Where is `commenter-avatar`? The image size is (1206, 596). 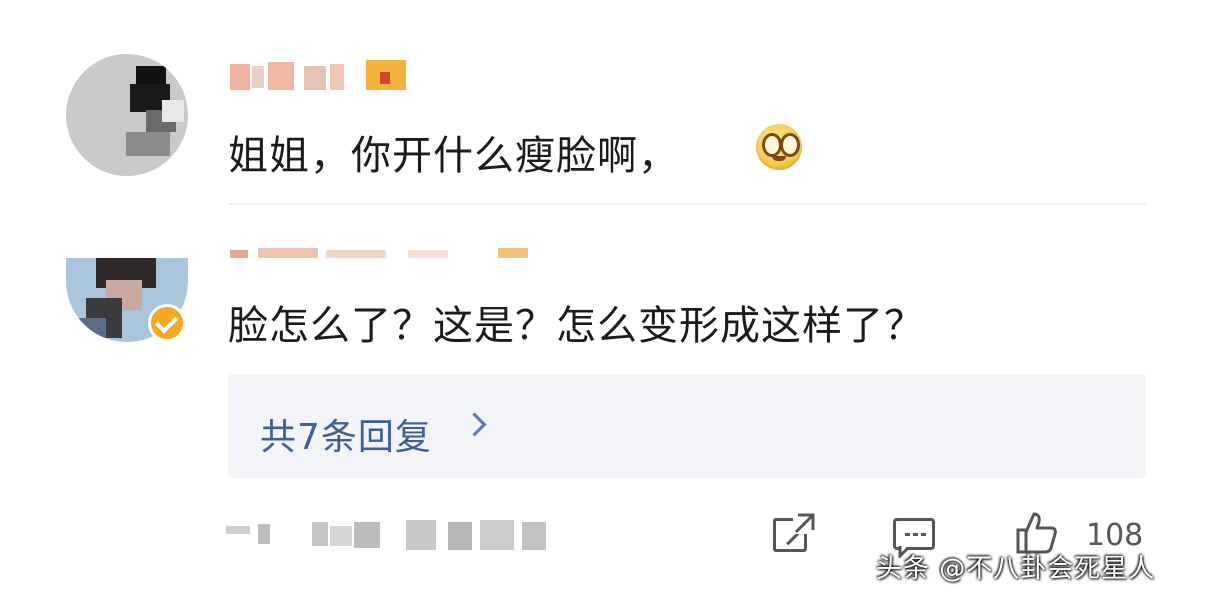 commenter-avatar is located at coordinates (127, 115).